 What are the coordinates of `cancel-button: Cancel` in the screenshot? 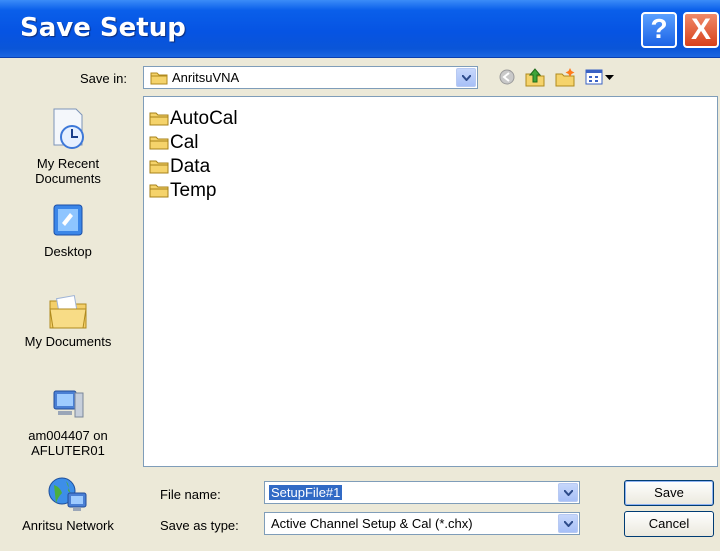 It's located at (669, 524).